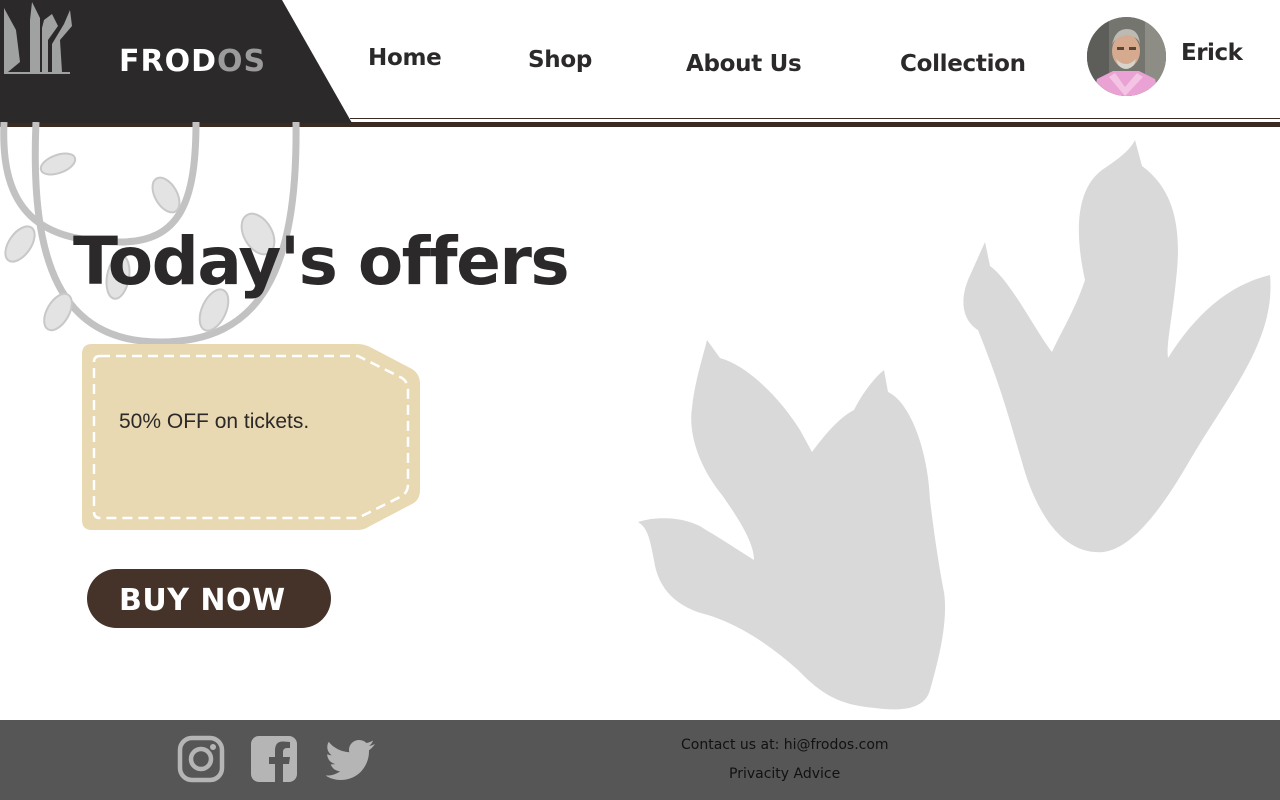 Image resolution: width=1280 pixels, height=800 pixels. I want to click on header-divider-thin, so click(815, 118).